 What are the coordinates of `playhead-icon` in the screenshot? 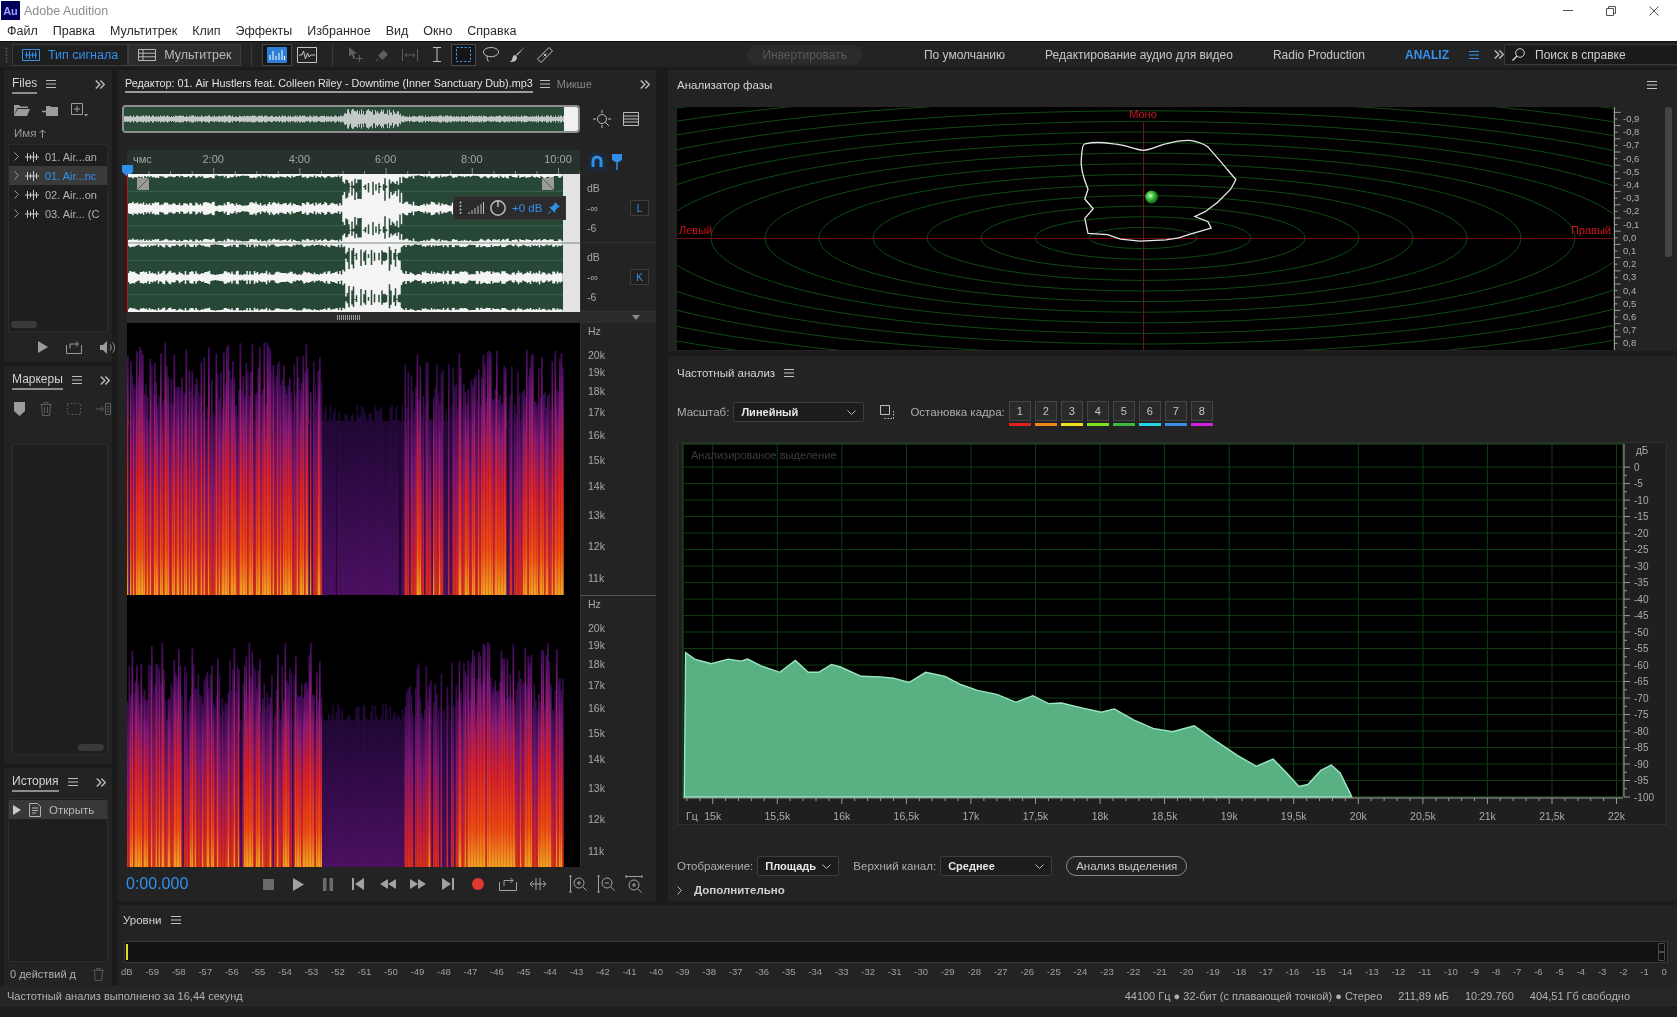 It's located at (127, 171).